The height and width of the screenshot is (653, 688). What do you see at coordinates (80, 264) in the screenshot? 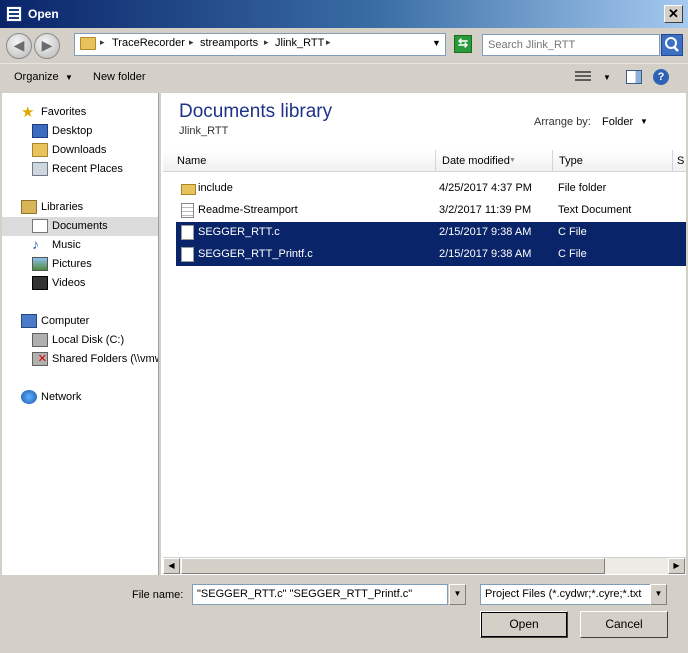
I see `nav-pictures: Pictures` at bounding box center [80, 264].